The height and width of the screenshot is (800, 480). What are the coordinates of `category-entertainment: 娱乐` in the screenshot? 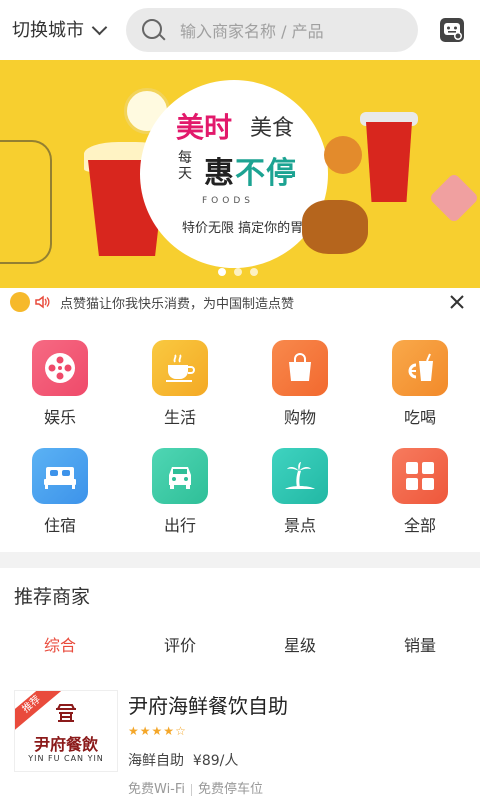 It's located at (60, 372).